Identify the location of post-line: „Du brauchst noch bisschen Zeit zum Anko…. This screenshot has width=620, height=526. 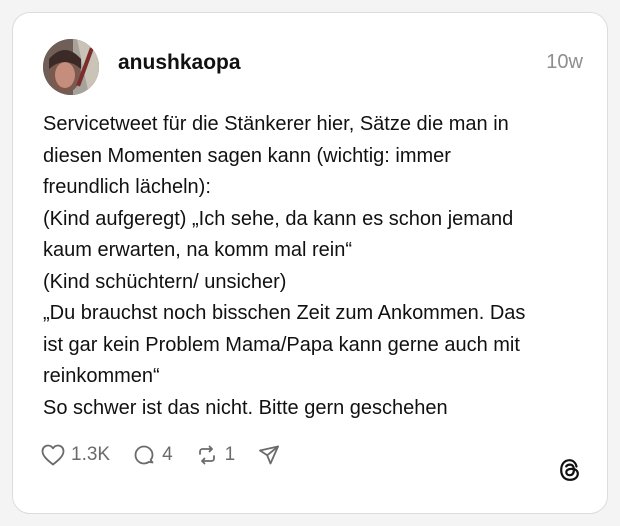
(284, 313).